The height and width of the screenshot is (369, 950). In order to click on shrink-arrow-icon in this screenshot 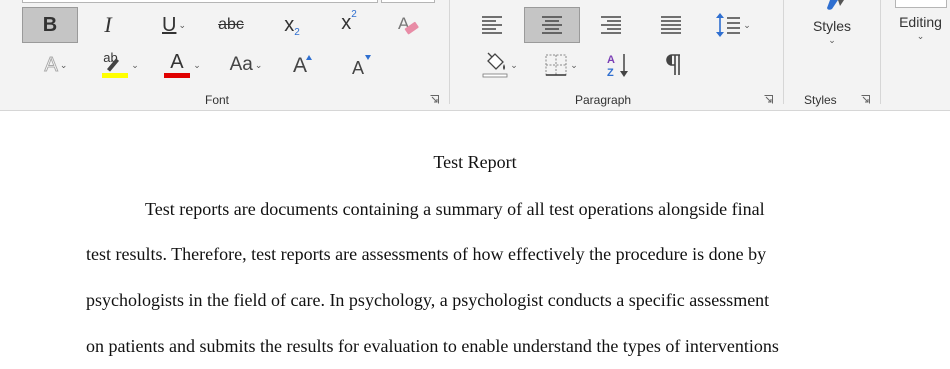, I will do `click(368, 57)`.